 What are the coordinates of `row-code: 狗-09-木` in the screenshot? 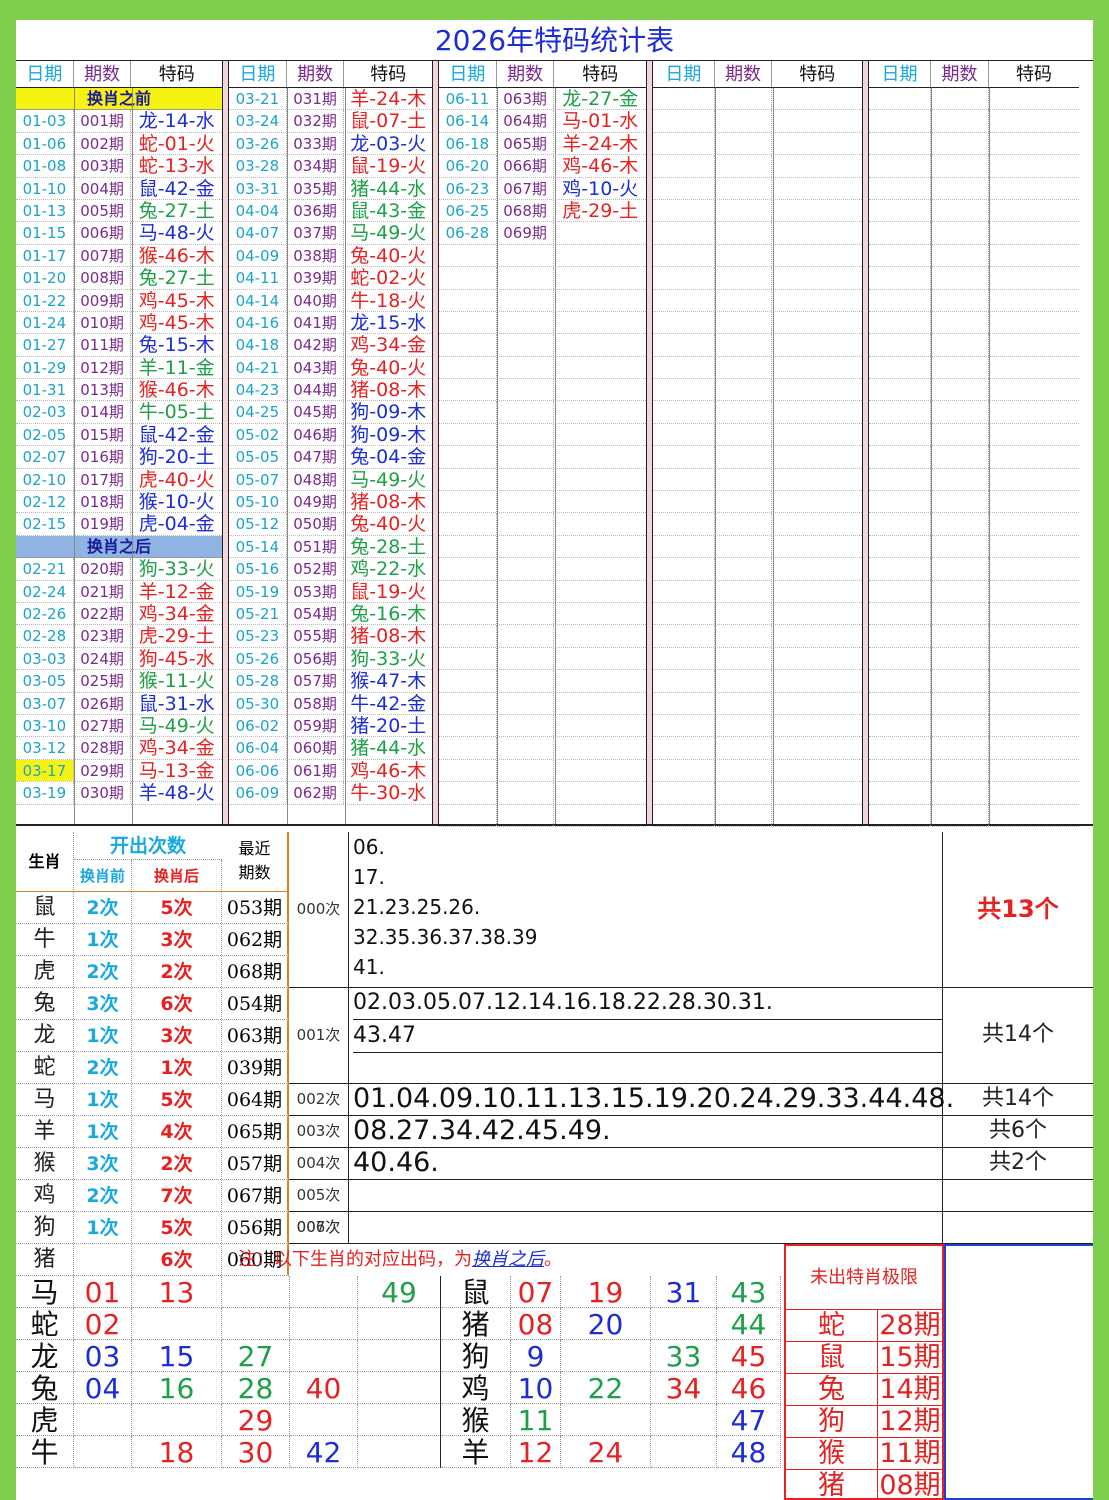 It's located at (388, 412).